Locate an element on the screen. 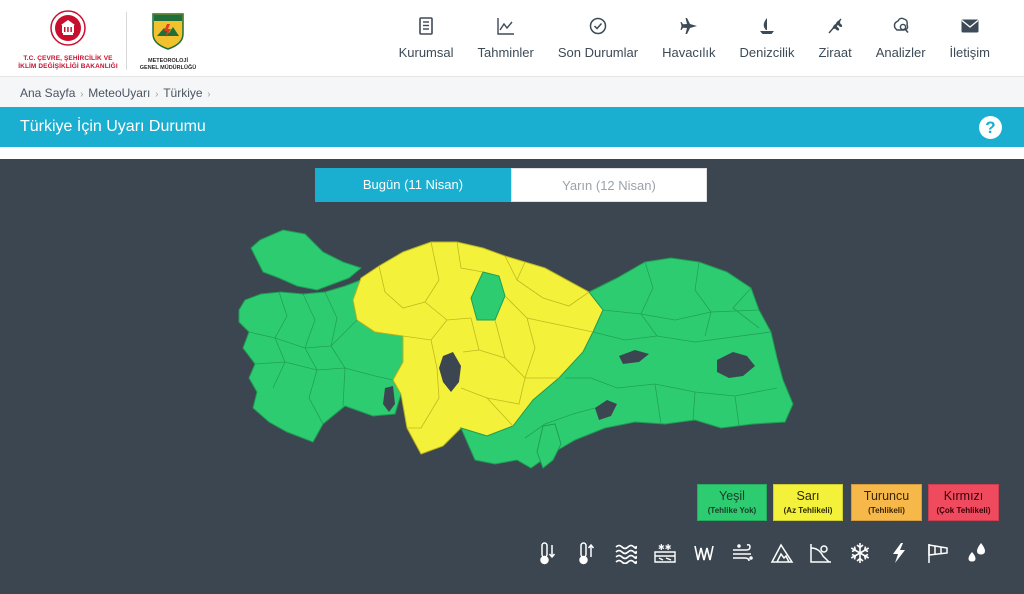 The width and height of the screenshot is (1024, 594). airplane-icon is located at coordinates (689, 26).